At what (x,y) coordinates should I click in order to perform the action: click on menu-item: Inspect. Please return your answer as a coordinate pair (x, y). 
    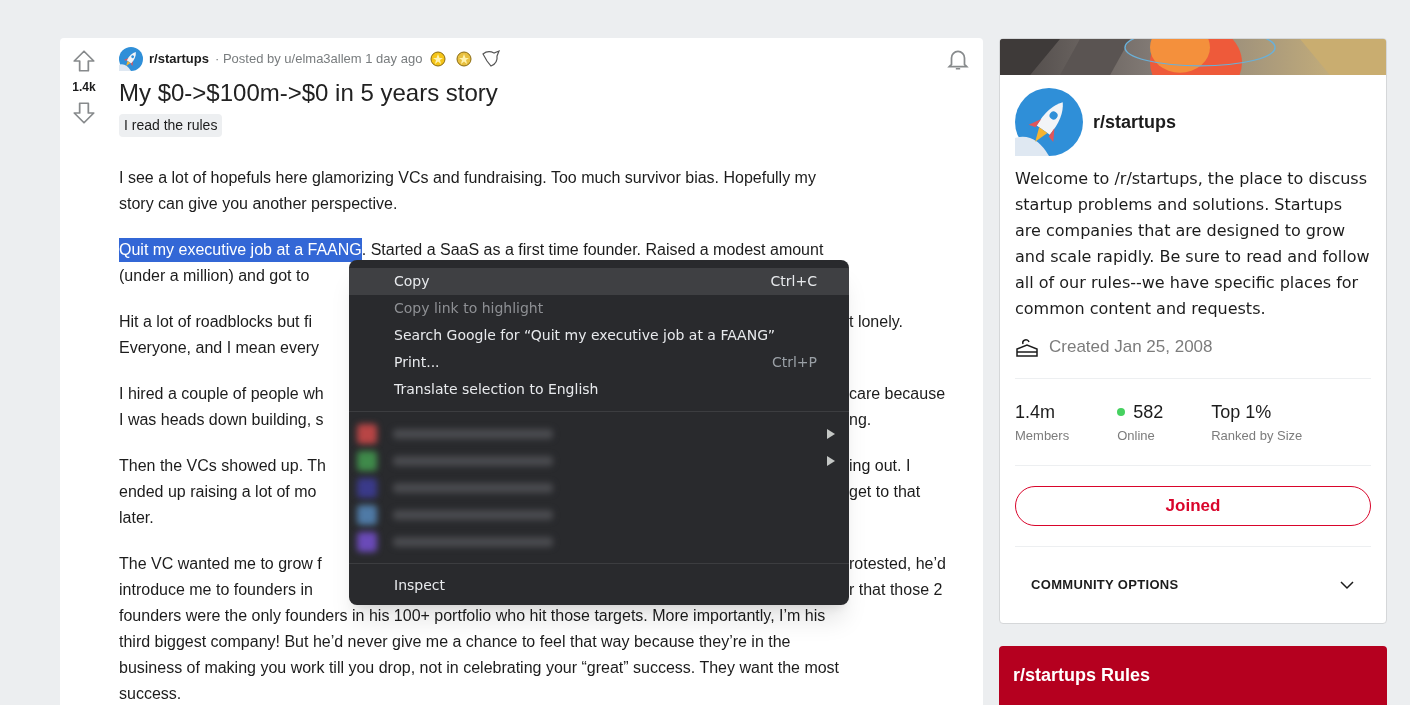
    Looking at the image, I should click on (599, 585).